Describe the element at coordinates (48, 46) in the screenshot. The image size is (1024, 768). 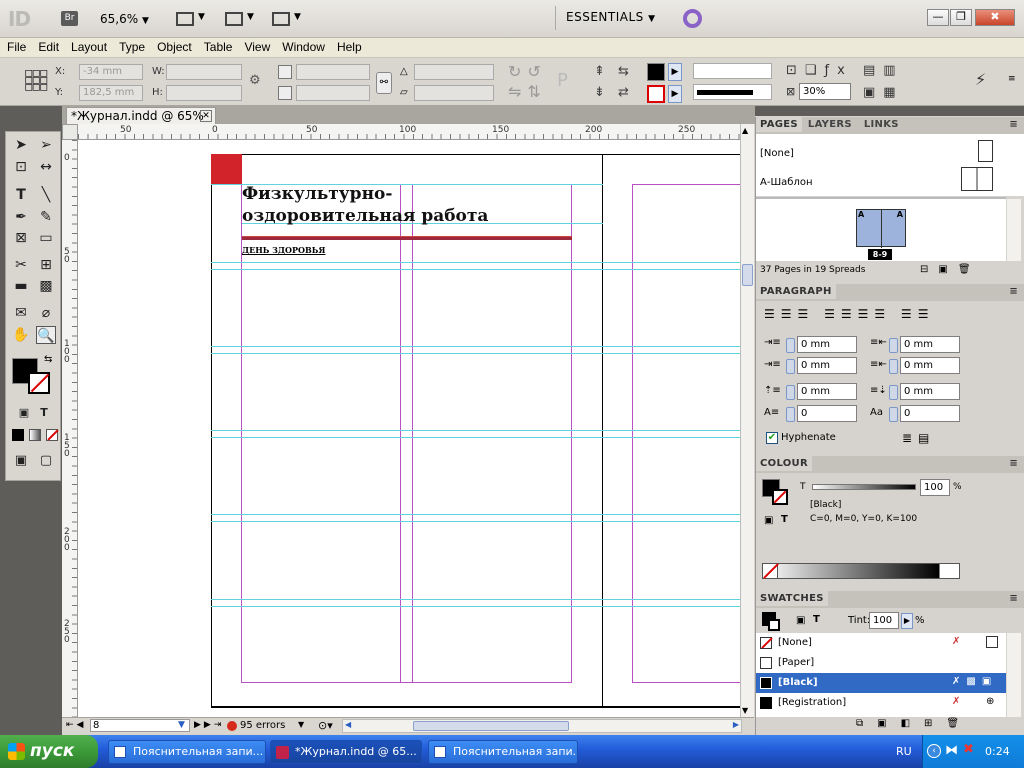
I see `menu-edit: Edit` at that location.